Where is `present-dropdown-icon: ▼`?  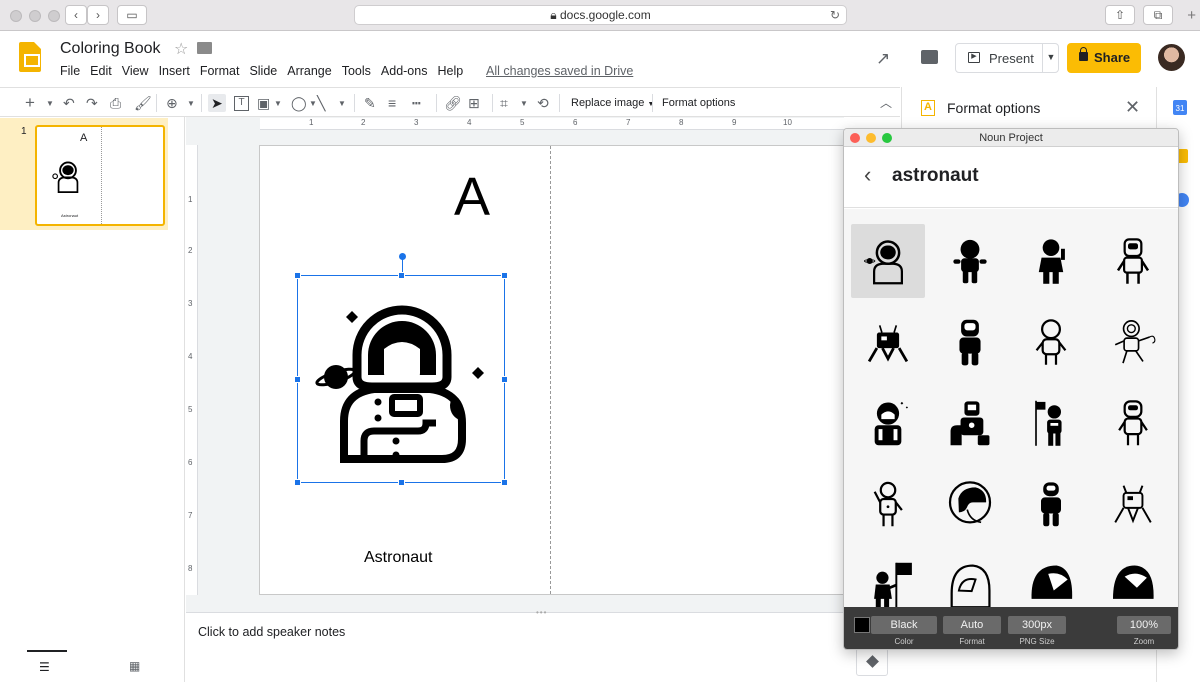 present-dropdown-icon: ▼ is located at coordinates (1050, 58).